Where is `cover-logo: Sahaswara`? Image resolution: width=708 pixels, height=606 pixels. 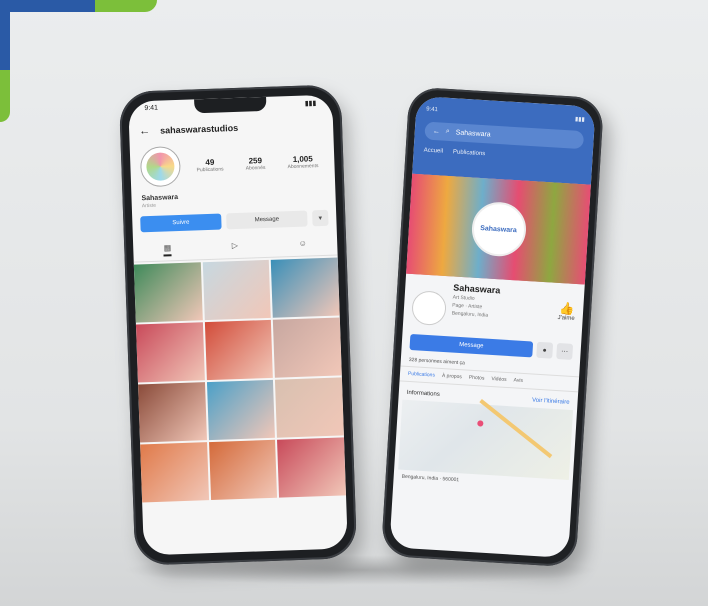
cover-logo: Sahaswara is located at coordinates (498, 229).